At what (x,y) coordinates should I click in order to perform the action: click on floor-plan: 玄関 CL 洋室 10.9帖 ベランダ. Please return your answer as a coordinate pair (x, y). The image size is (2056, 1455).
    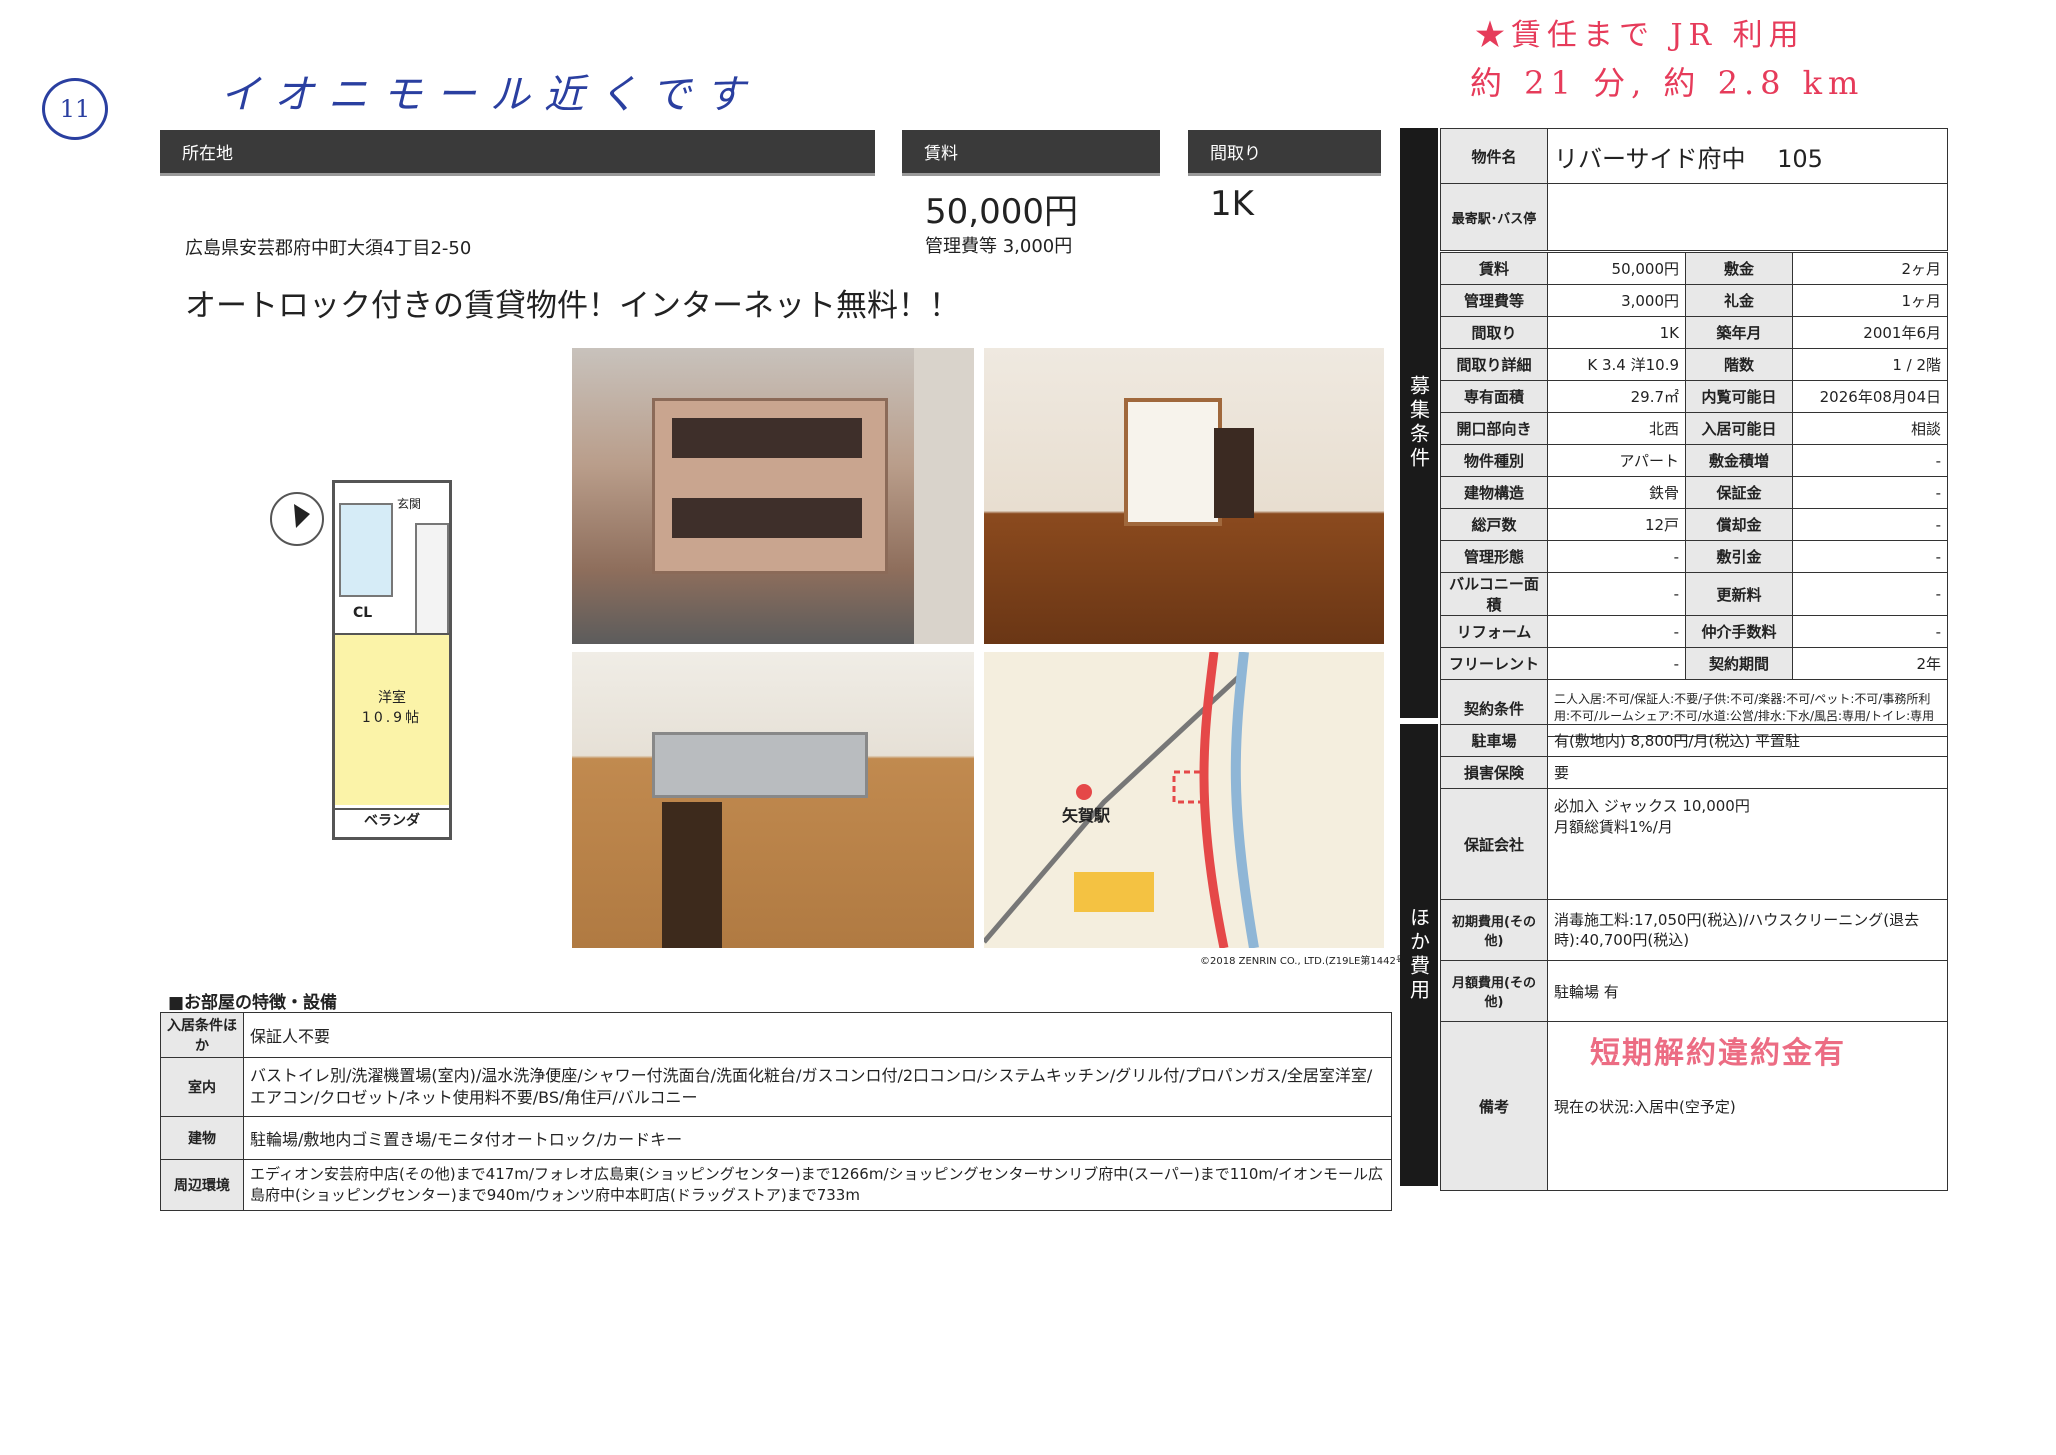
    Looking at the image, I should click on (392, 660).